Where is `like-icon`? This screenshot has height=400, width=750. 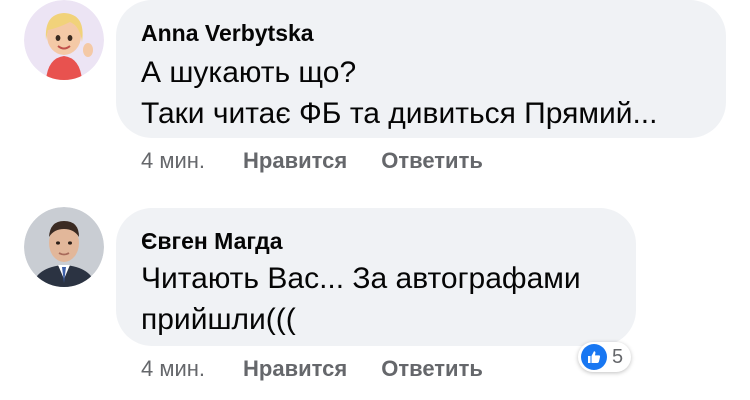 like-icon is located at coordinates (594, 357).